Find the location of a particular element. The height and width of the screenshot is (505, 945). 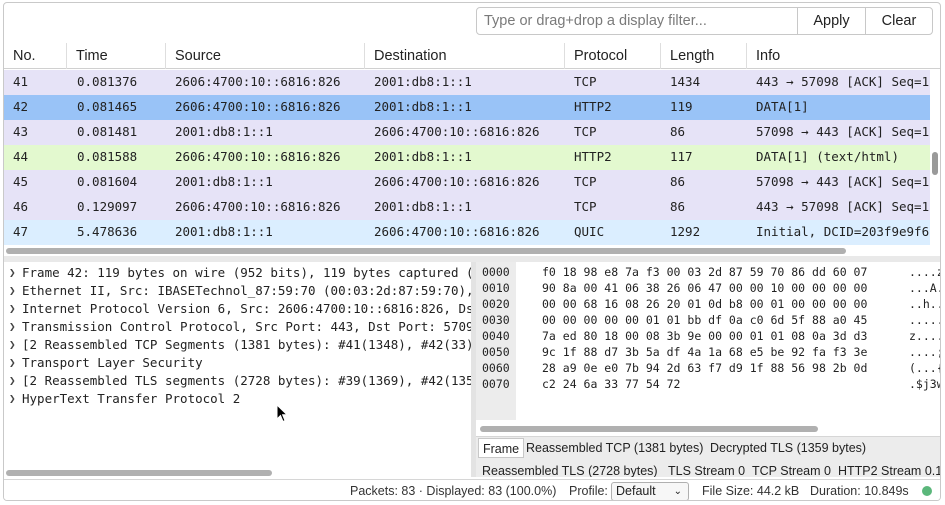

apply-filter-button: Apply is located at coordinates (831, 21).